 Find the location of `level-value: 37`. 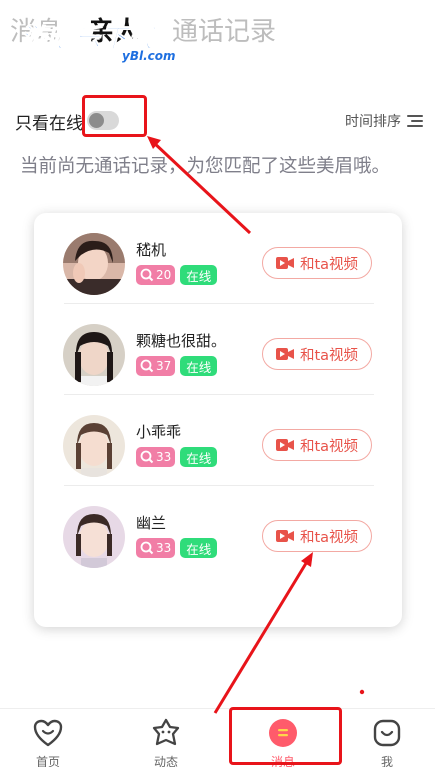

level-value: 37 is located at coordinates (164, 366).